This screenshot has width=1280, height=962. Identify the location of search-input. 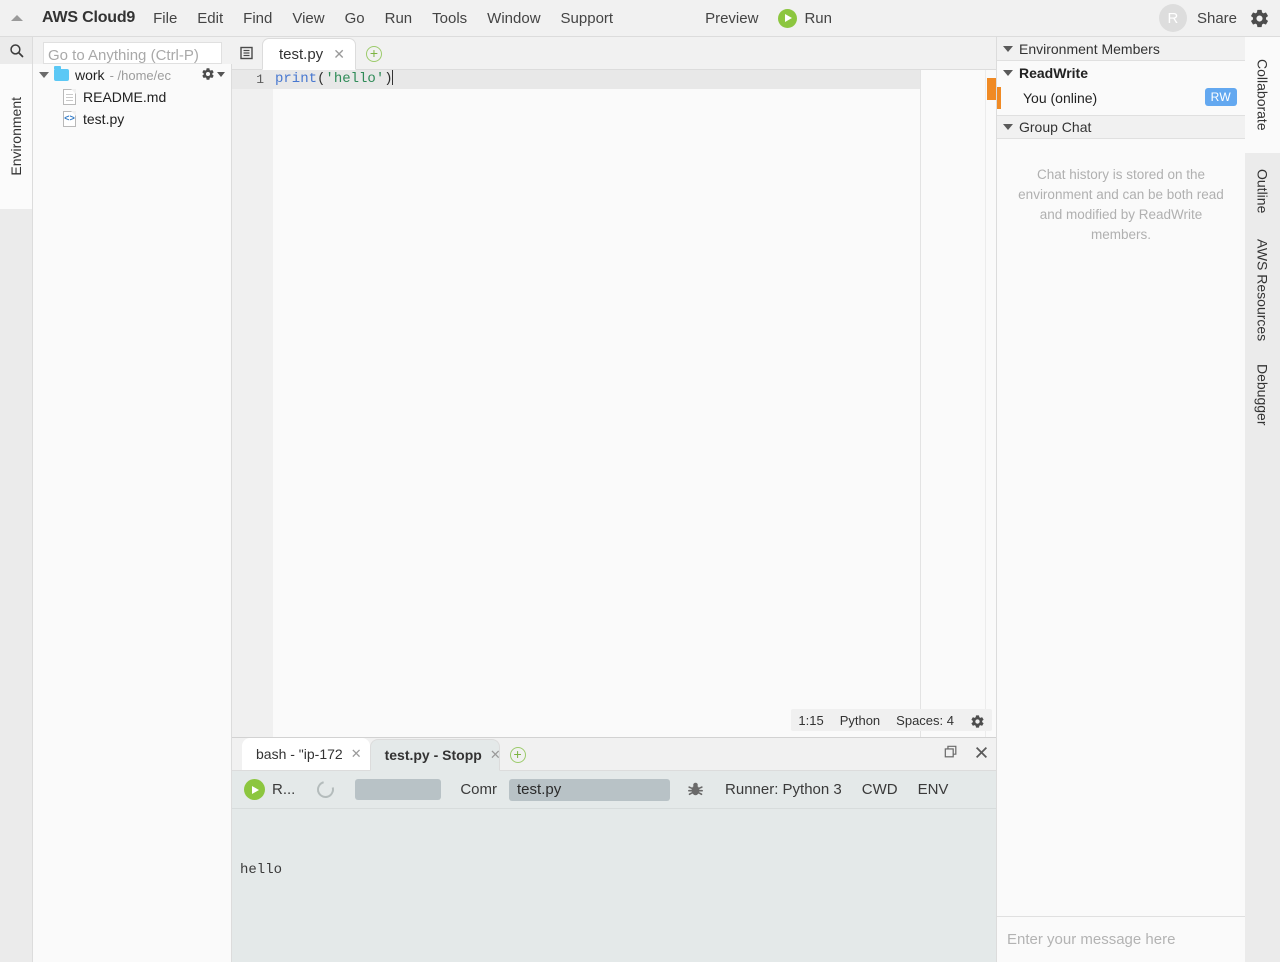
(132, 53).